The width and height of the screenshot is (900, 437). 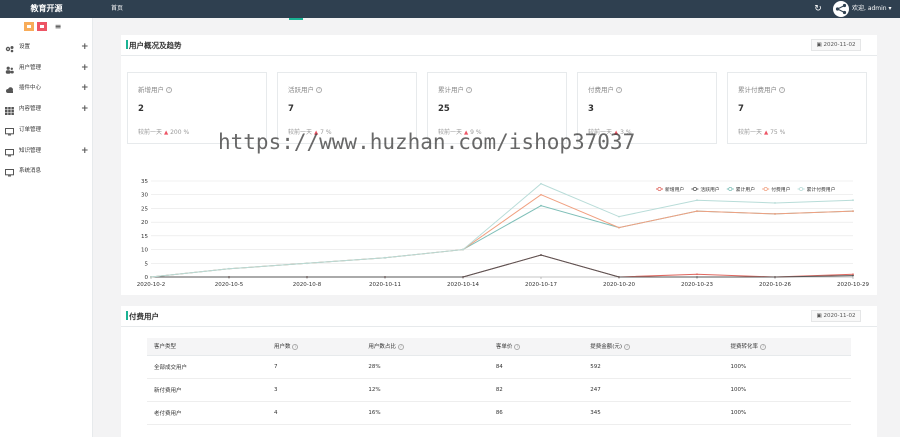 What do you see at coordinates (601, 90) in the screenshot?
I see `stat-card-title-text: 付费用户` at bounding box center [601, 90].